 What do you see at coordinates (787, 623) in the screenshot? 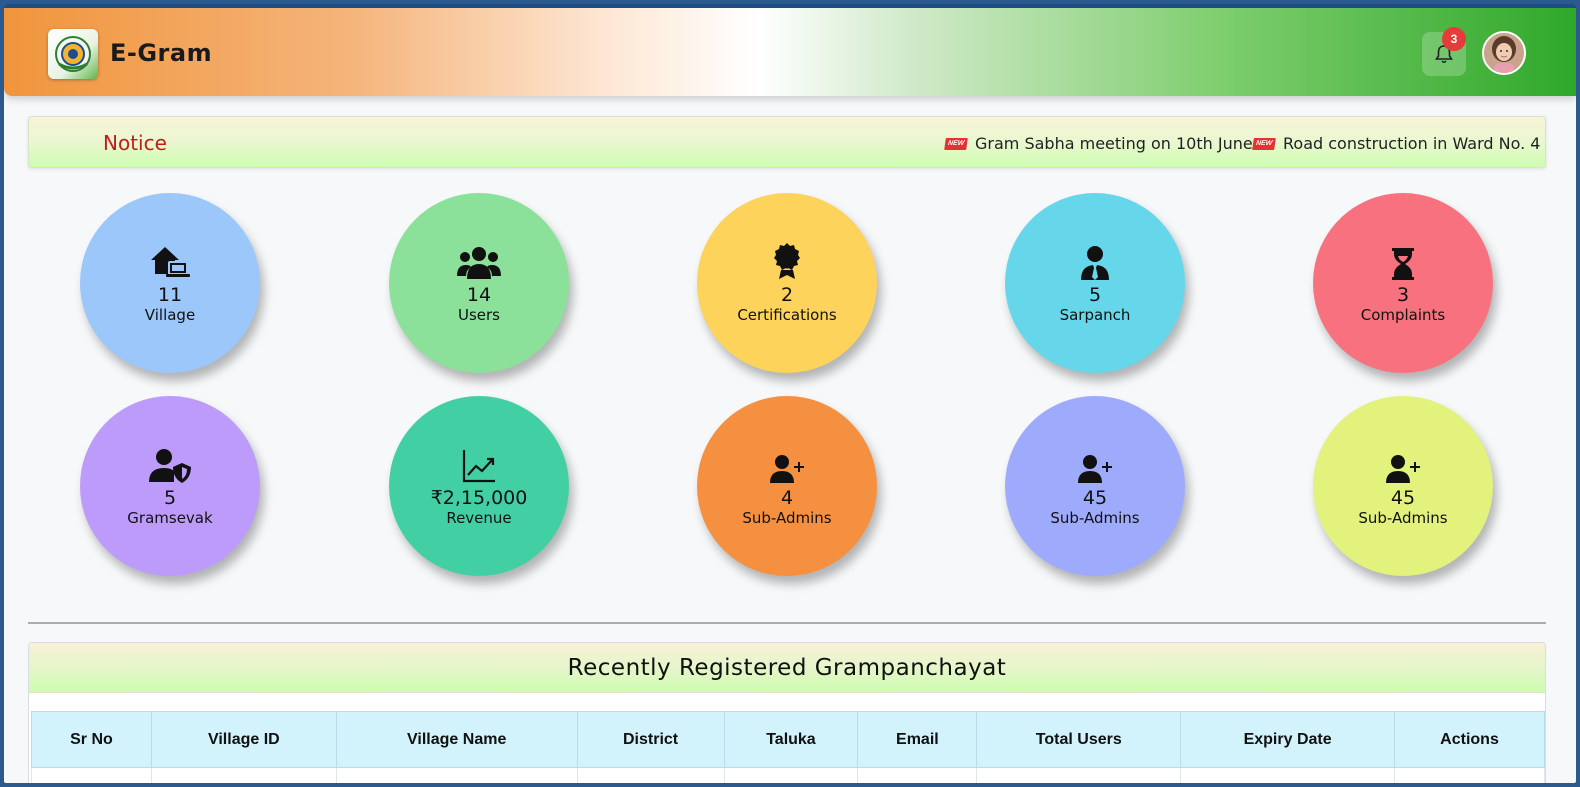
I see `section-divider` at bounding box center [787, 623].